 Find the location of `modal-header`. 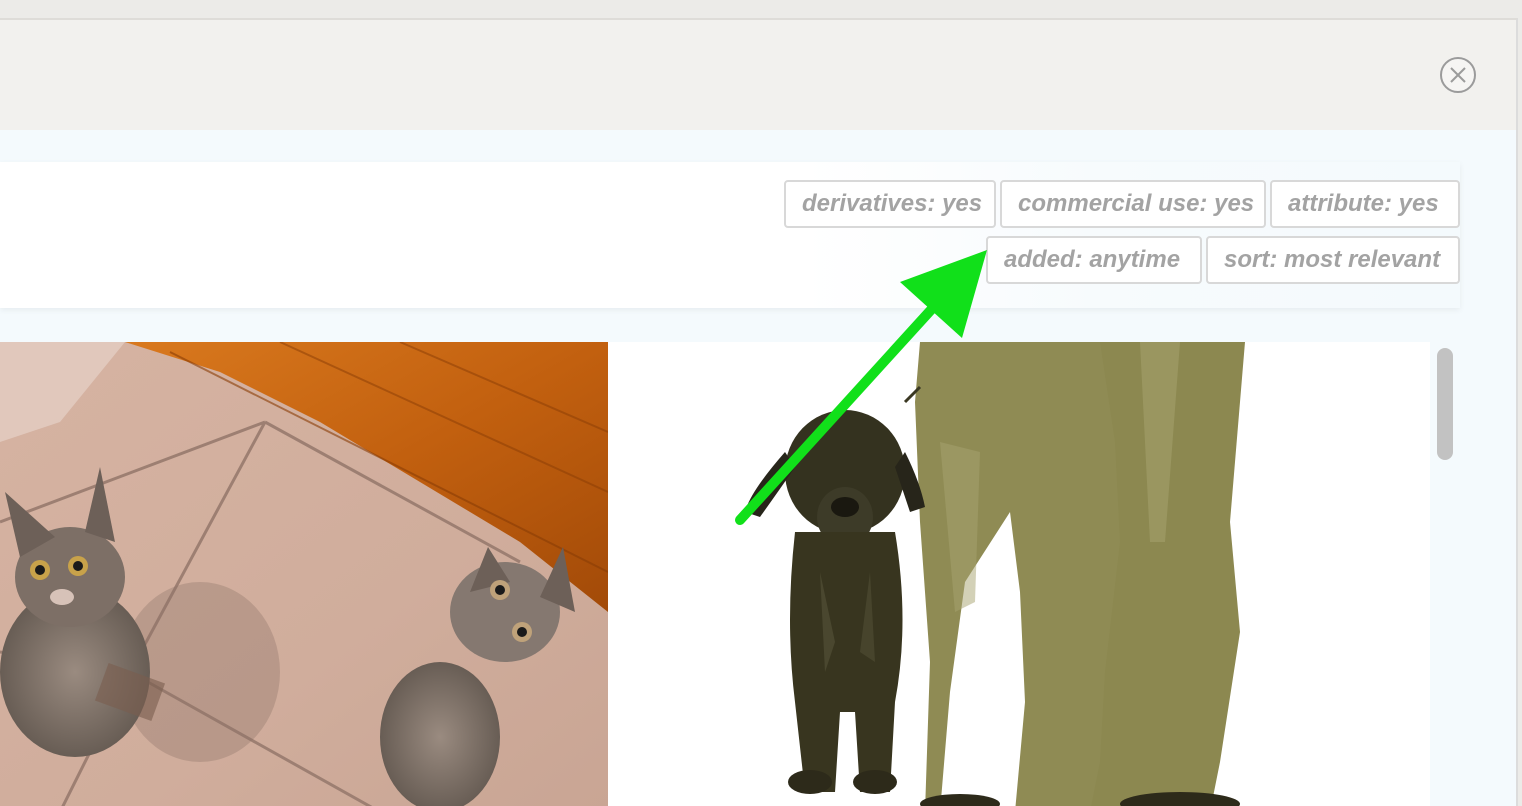

modal-header is located at coordinates (758, 75).